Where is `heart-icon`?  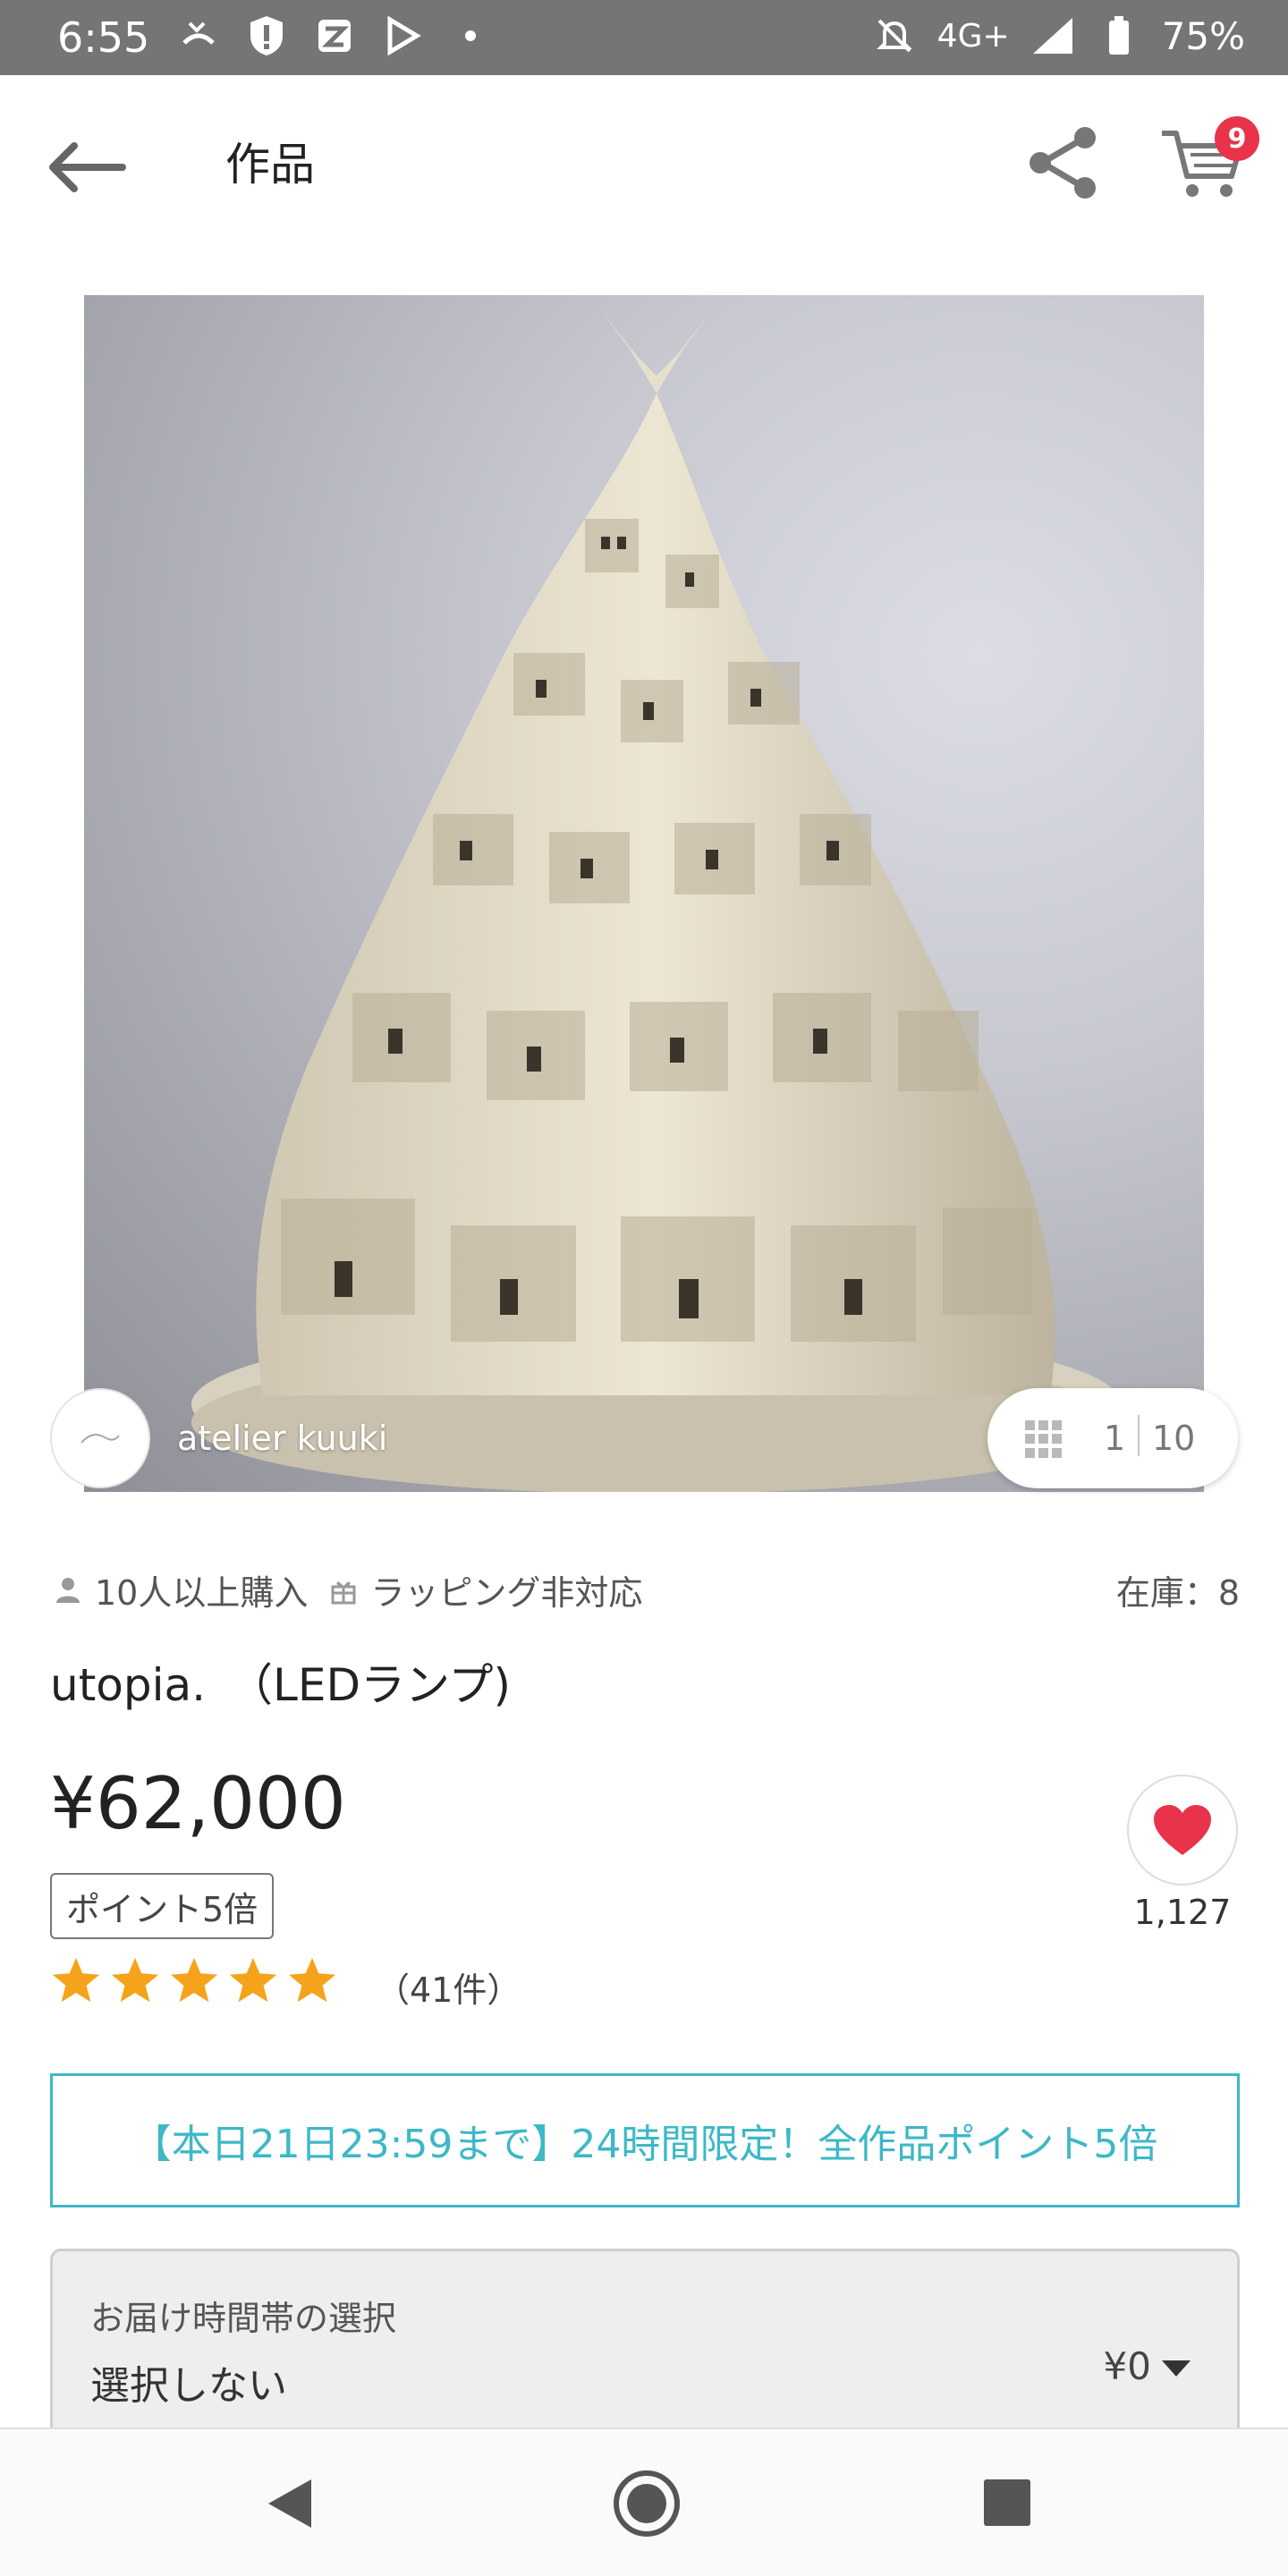
heart-icon is located at coordinates (1182, 1830).